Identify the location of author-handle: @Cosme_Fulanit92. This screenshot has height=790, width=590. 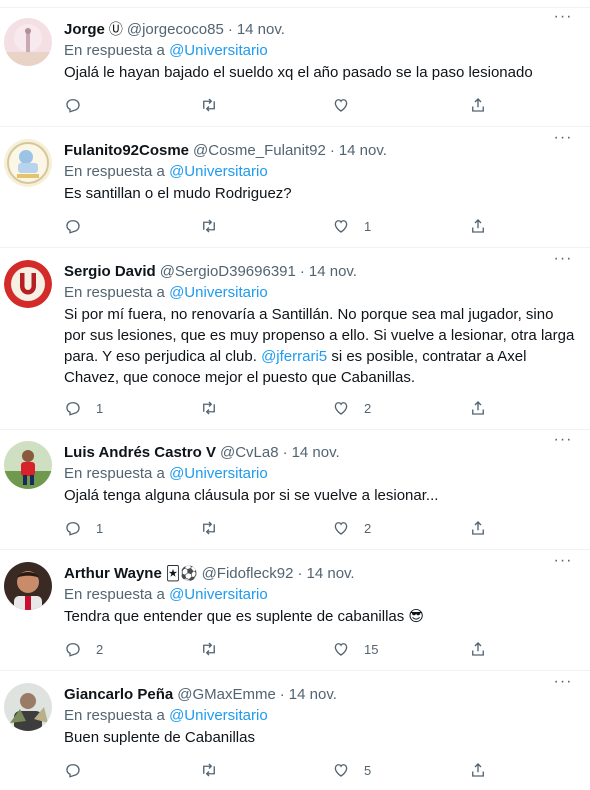
(259, 150).